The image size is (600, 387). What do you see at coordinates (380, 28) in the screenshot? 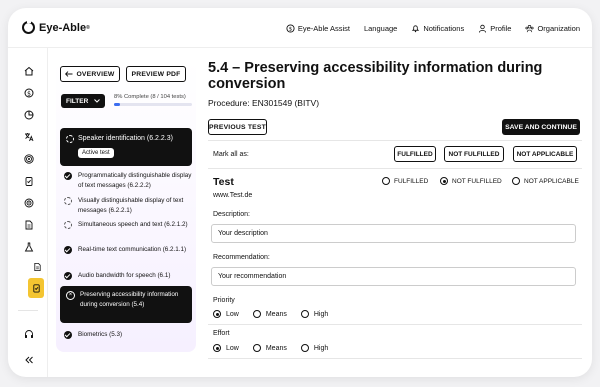
I see `nav-language: Language` at bounding box center [380, 28].